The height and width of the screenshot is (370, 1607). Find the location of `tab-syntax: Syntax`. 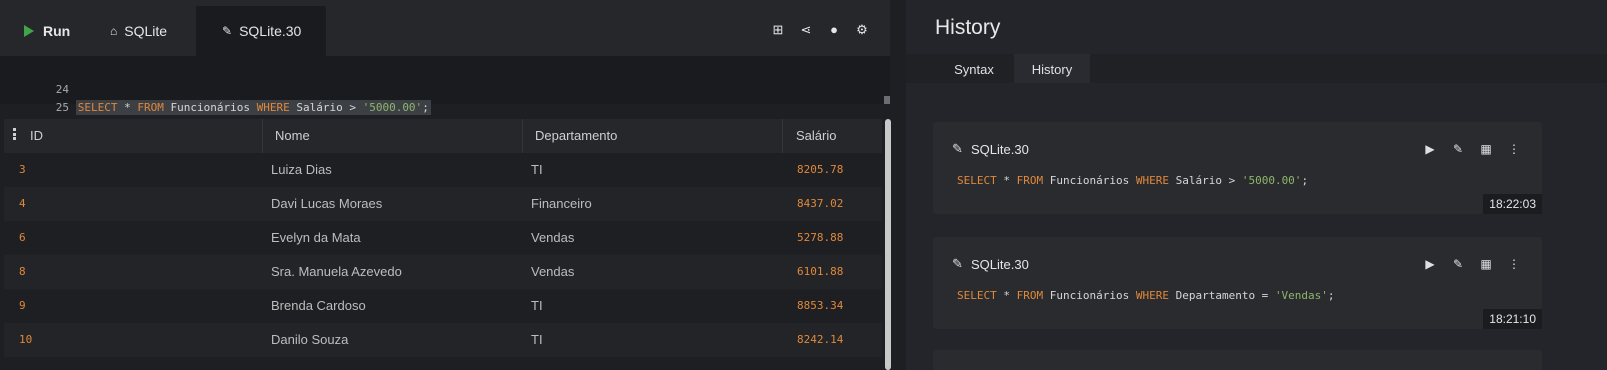

tab-syntax: Syntax is located at coordinates (974, 68).